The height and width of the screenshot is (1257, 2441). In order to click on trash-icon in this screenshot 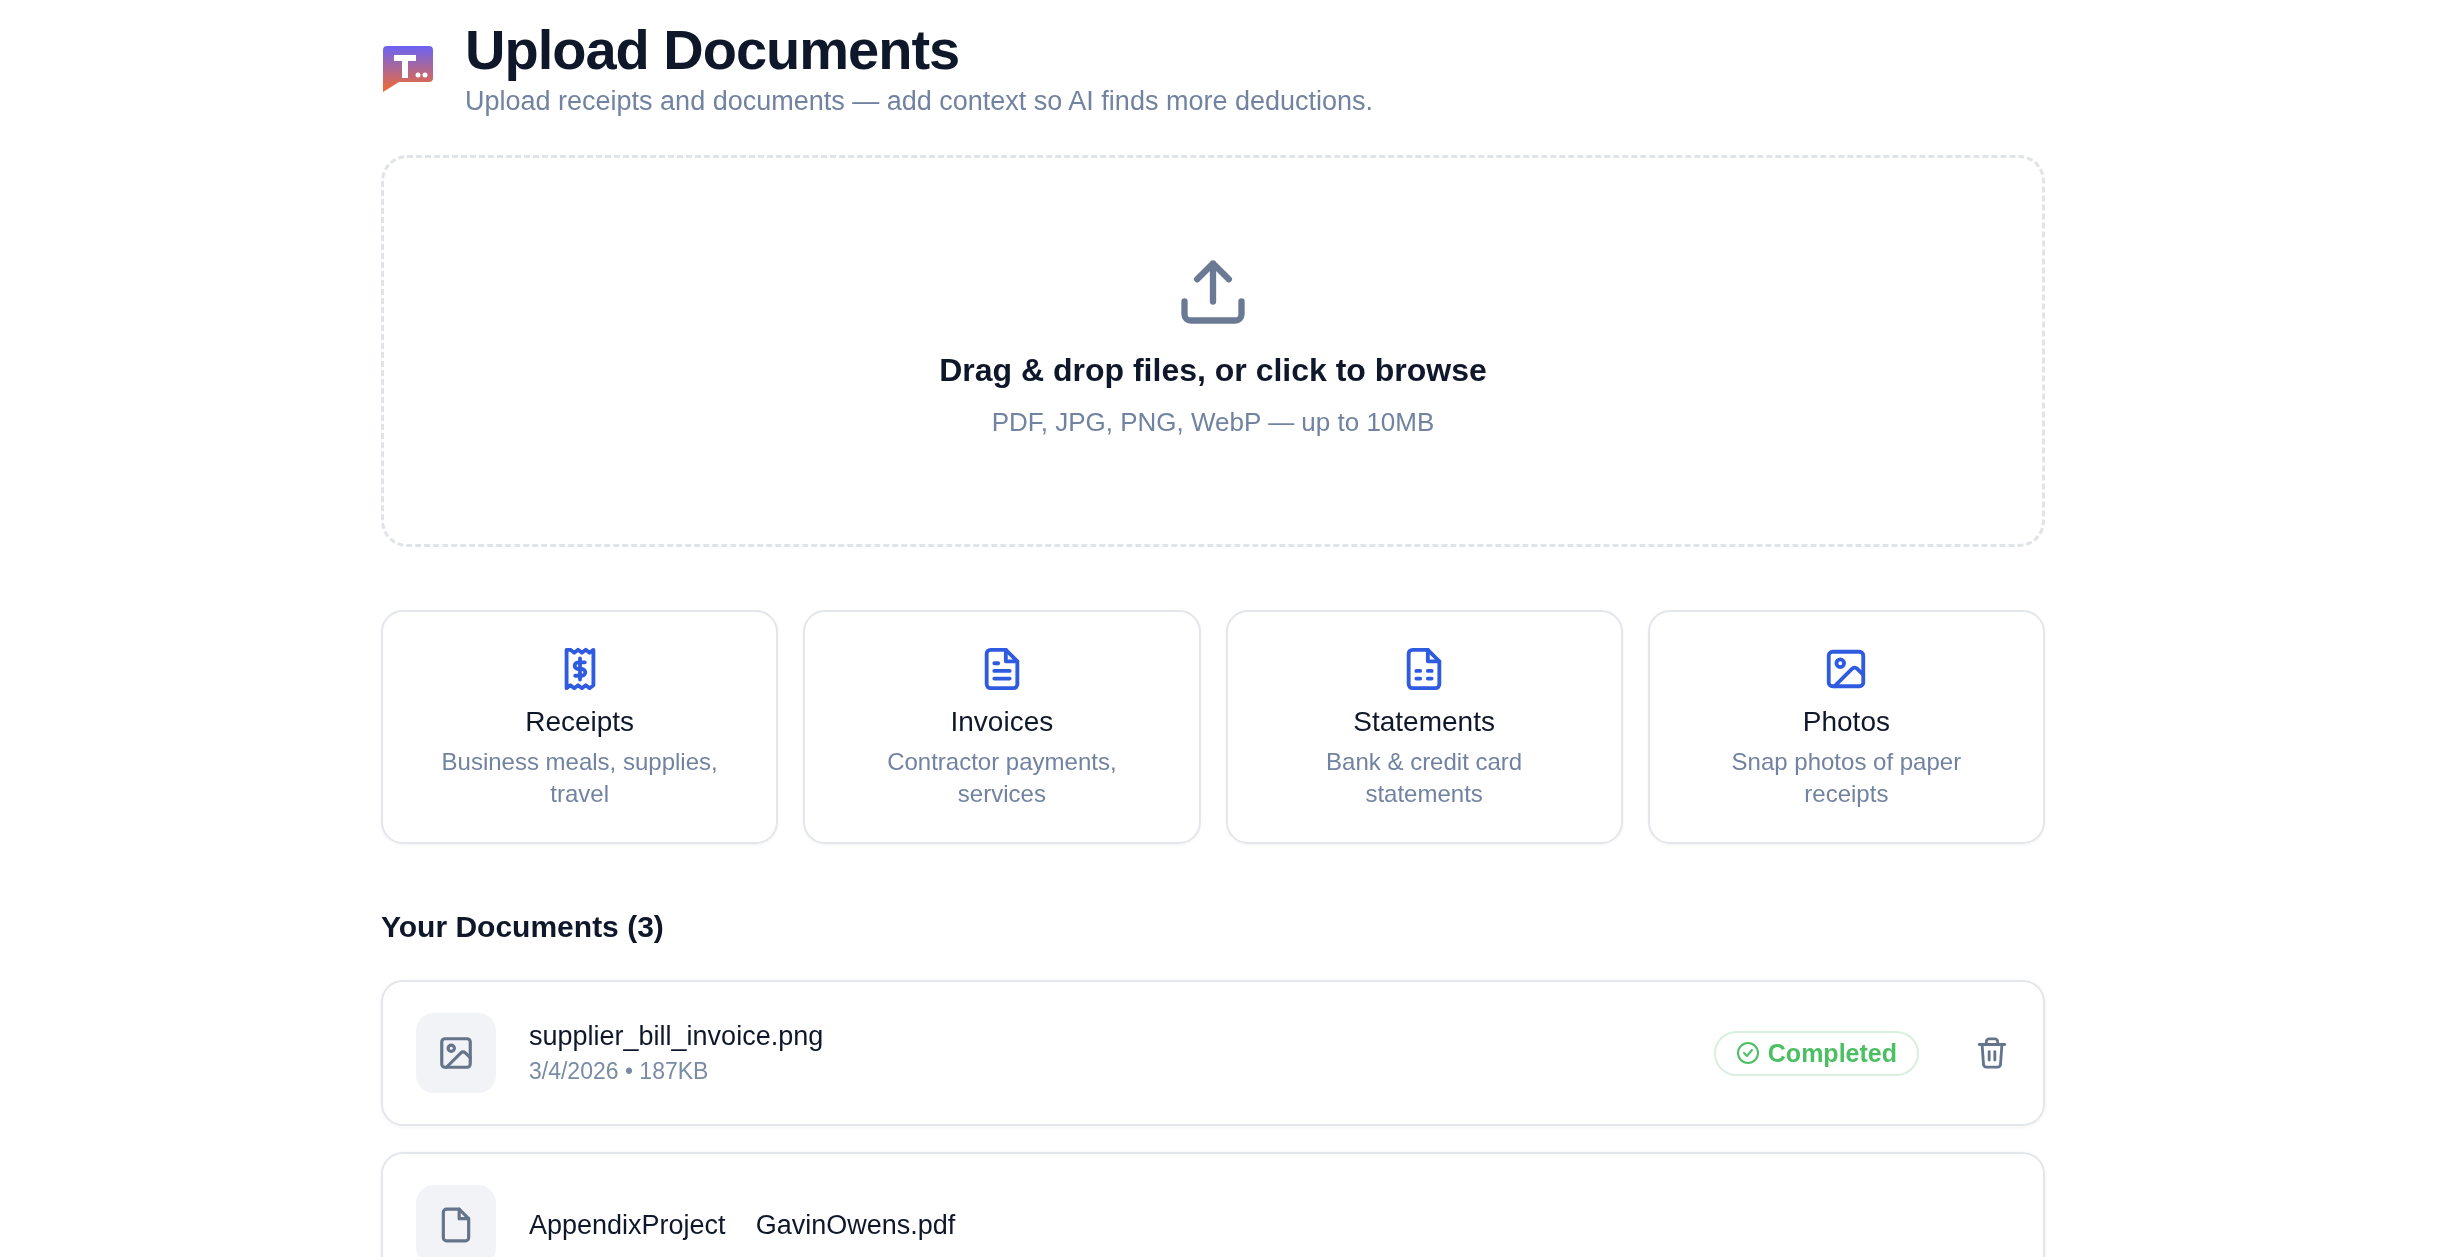, I will do `click(1992, 1053)`.